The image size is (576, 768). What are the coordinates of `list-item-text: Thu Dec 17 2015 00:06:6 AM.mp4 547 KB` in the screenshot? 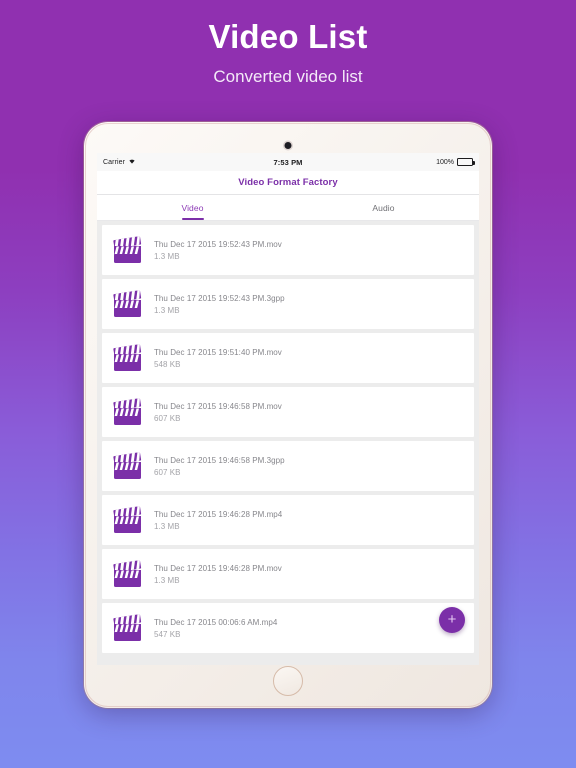 It's located at (215, 628).